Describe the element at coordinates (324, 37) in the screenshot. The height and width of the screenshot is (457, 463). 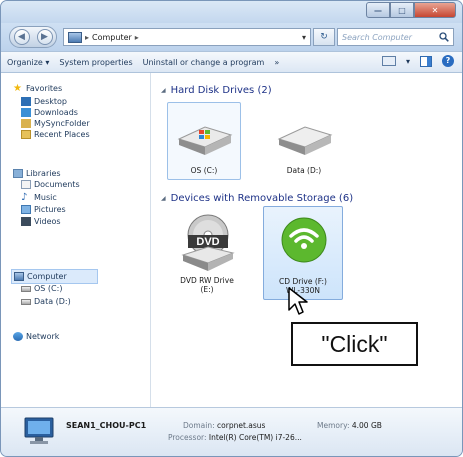
I see `refresh-button: ↻` at that location.